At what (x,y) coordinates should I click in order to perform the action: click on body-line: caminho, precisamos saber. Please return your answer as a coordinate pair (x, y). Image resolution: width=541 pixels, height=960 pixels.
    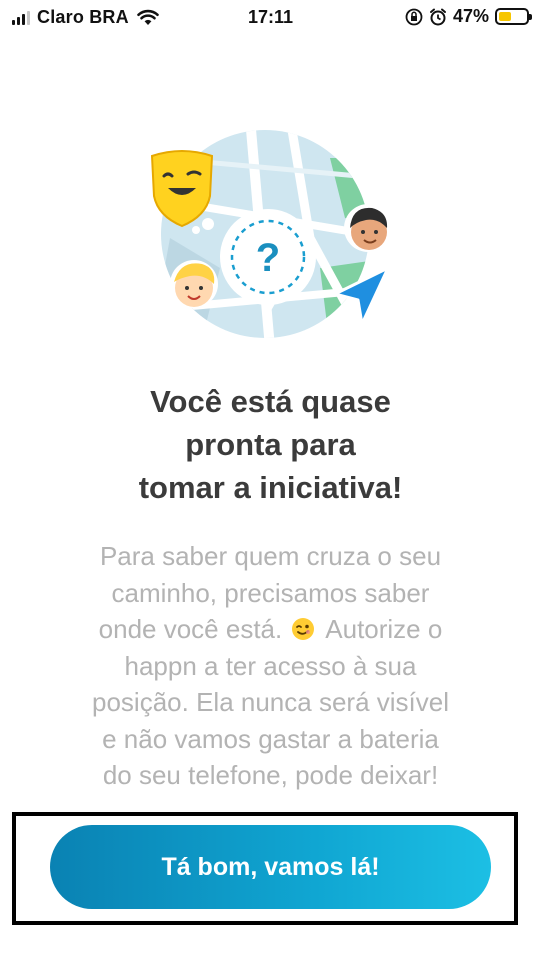
    Looking at the image, I should click on (270, 592).